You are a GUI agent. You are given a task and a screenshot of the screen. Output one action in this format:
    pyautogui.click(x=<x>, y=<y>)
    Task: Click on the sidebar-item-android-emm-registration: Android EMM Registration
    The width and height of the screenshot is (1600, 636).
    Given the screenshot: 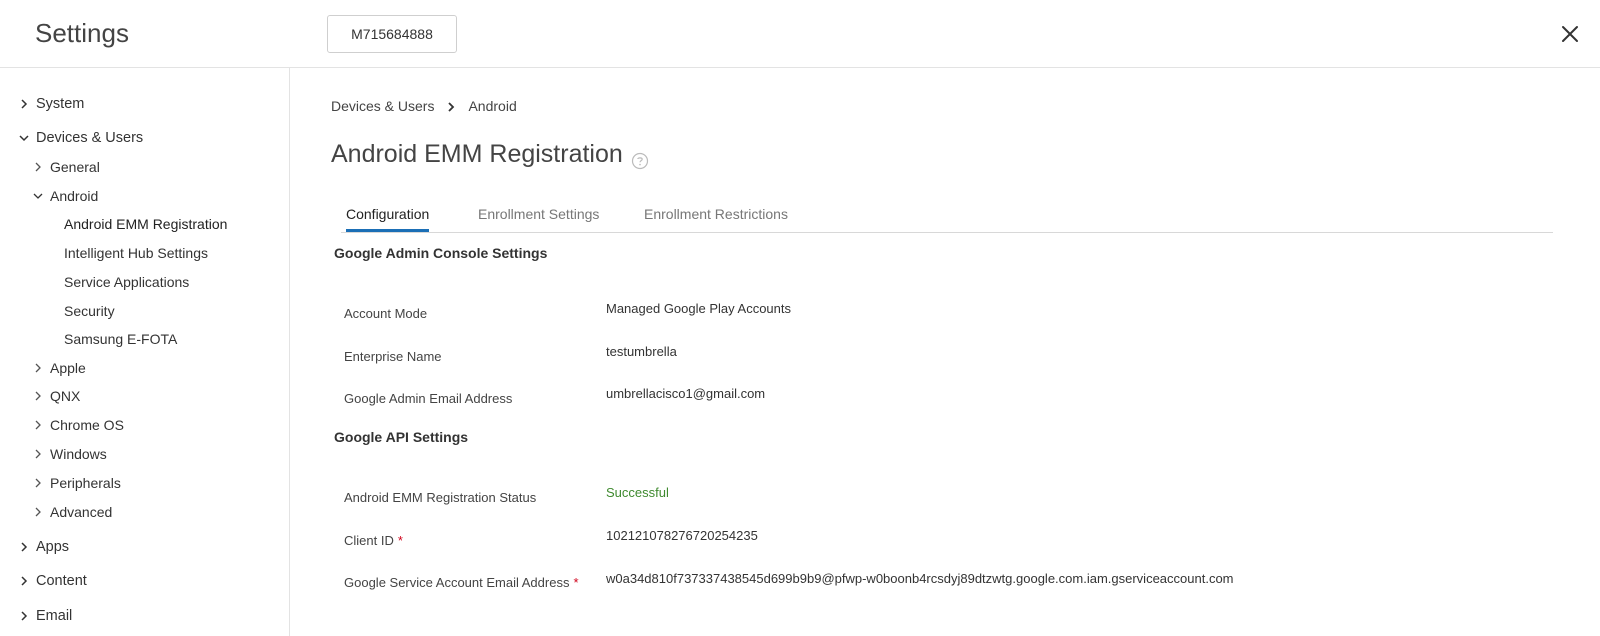 What is the action you would take?
    pyautogui.click(x=145, y=224)
    